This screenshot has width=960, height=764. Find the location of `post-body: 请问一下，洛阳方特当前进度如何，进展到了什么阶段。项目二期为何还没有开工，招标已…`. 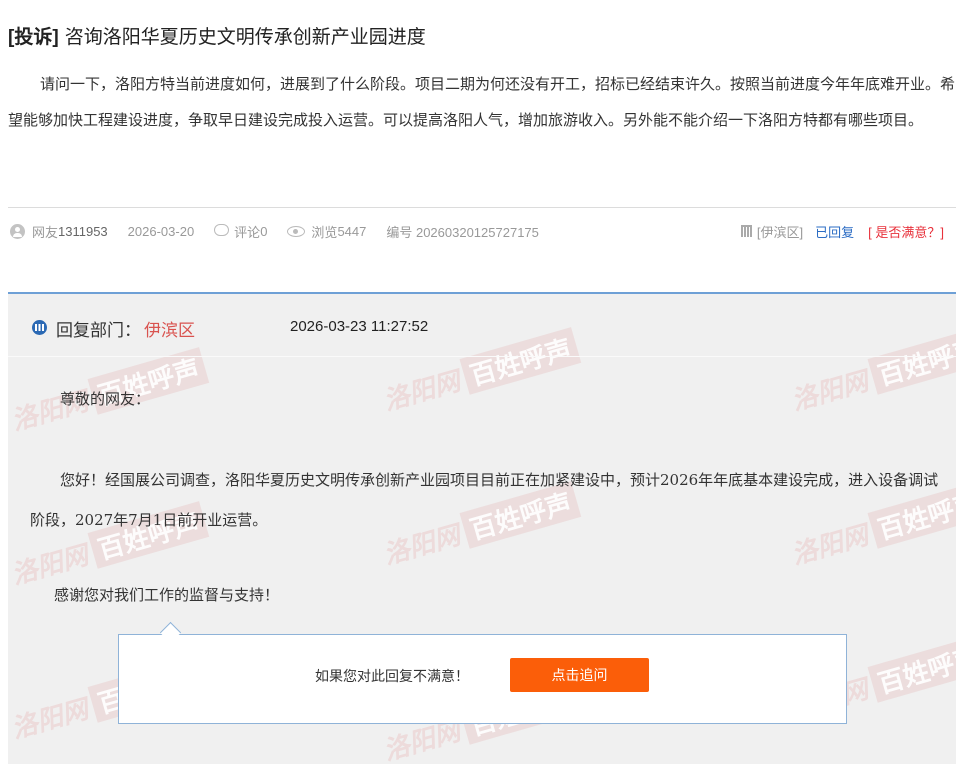

post-body: 请问一下，洛阳方特当前进度如何，进展到了什么阶段。项目二期为何还没有开工，招标已… is located at coordinates (482, 102).